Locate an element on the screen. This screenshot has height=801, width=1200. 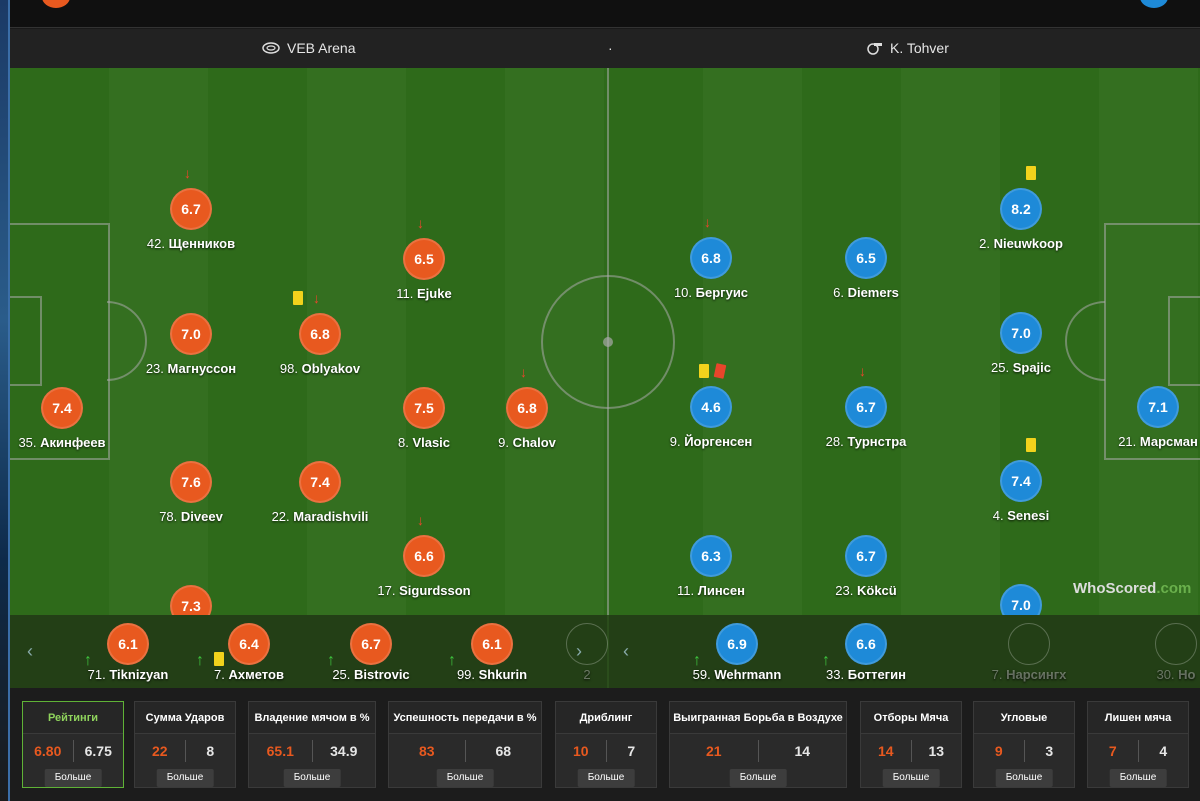
player-label: 4. Senesi is located at coordinates (1021, 515).